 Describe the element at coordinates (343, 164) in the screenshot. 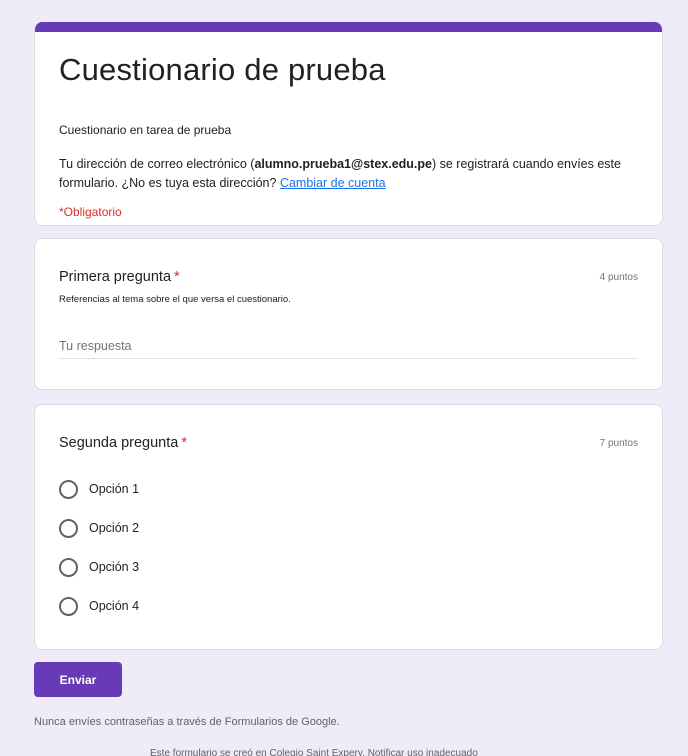

I see `email-address: alumno.prueba1@stex.edu.pe` at that location.